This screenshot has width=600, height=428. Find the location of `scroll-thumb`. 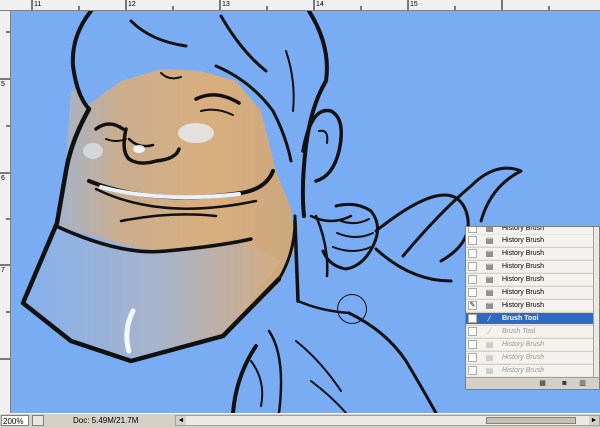

scroll-thumb is located at coordinates (531, 420).